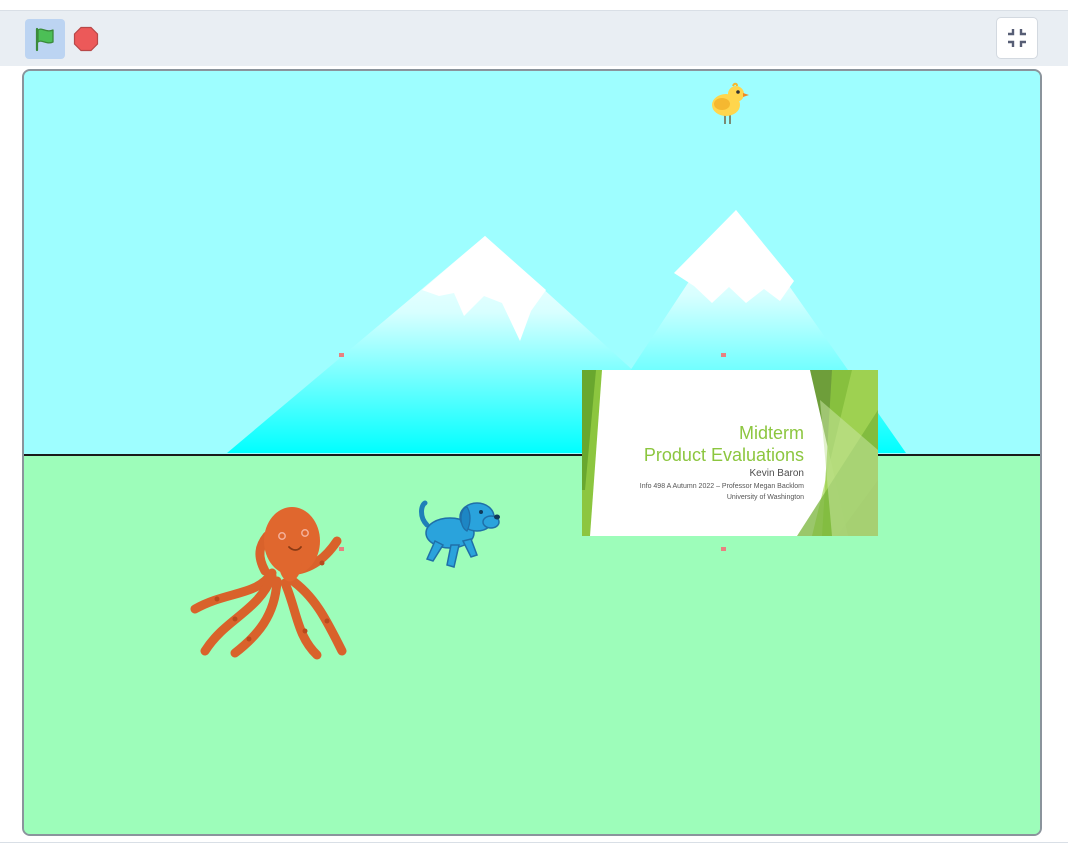 Image resolution: width=1068 pixels, height=856 pixels. Describe the element at coordinates (776, 473) in the screenshot. I see `slide-author: Kevin Baron` at that location.